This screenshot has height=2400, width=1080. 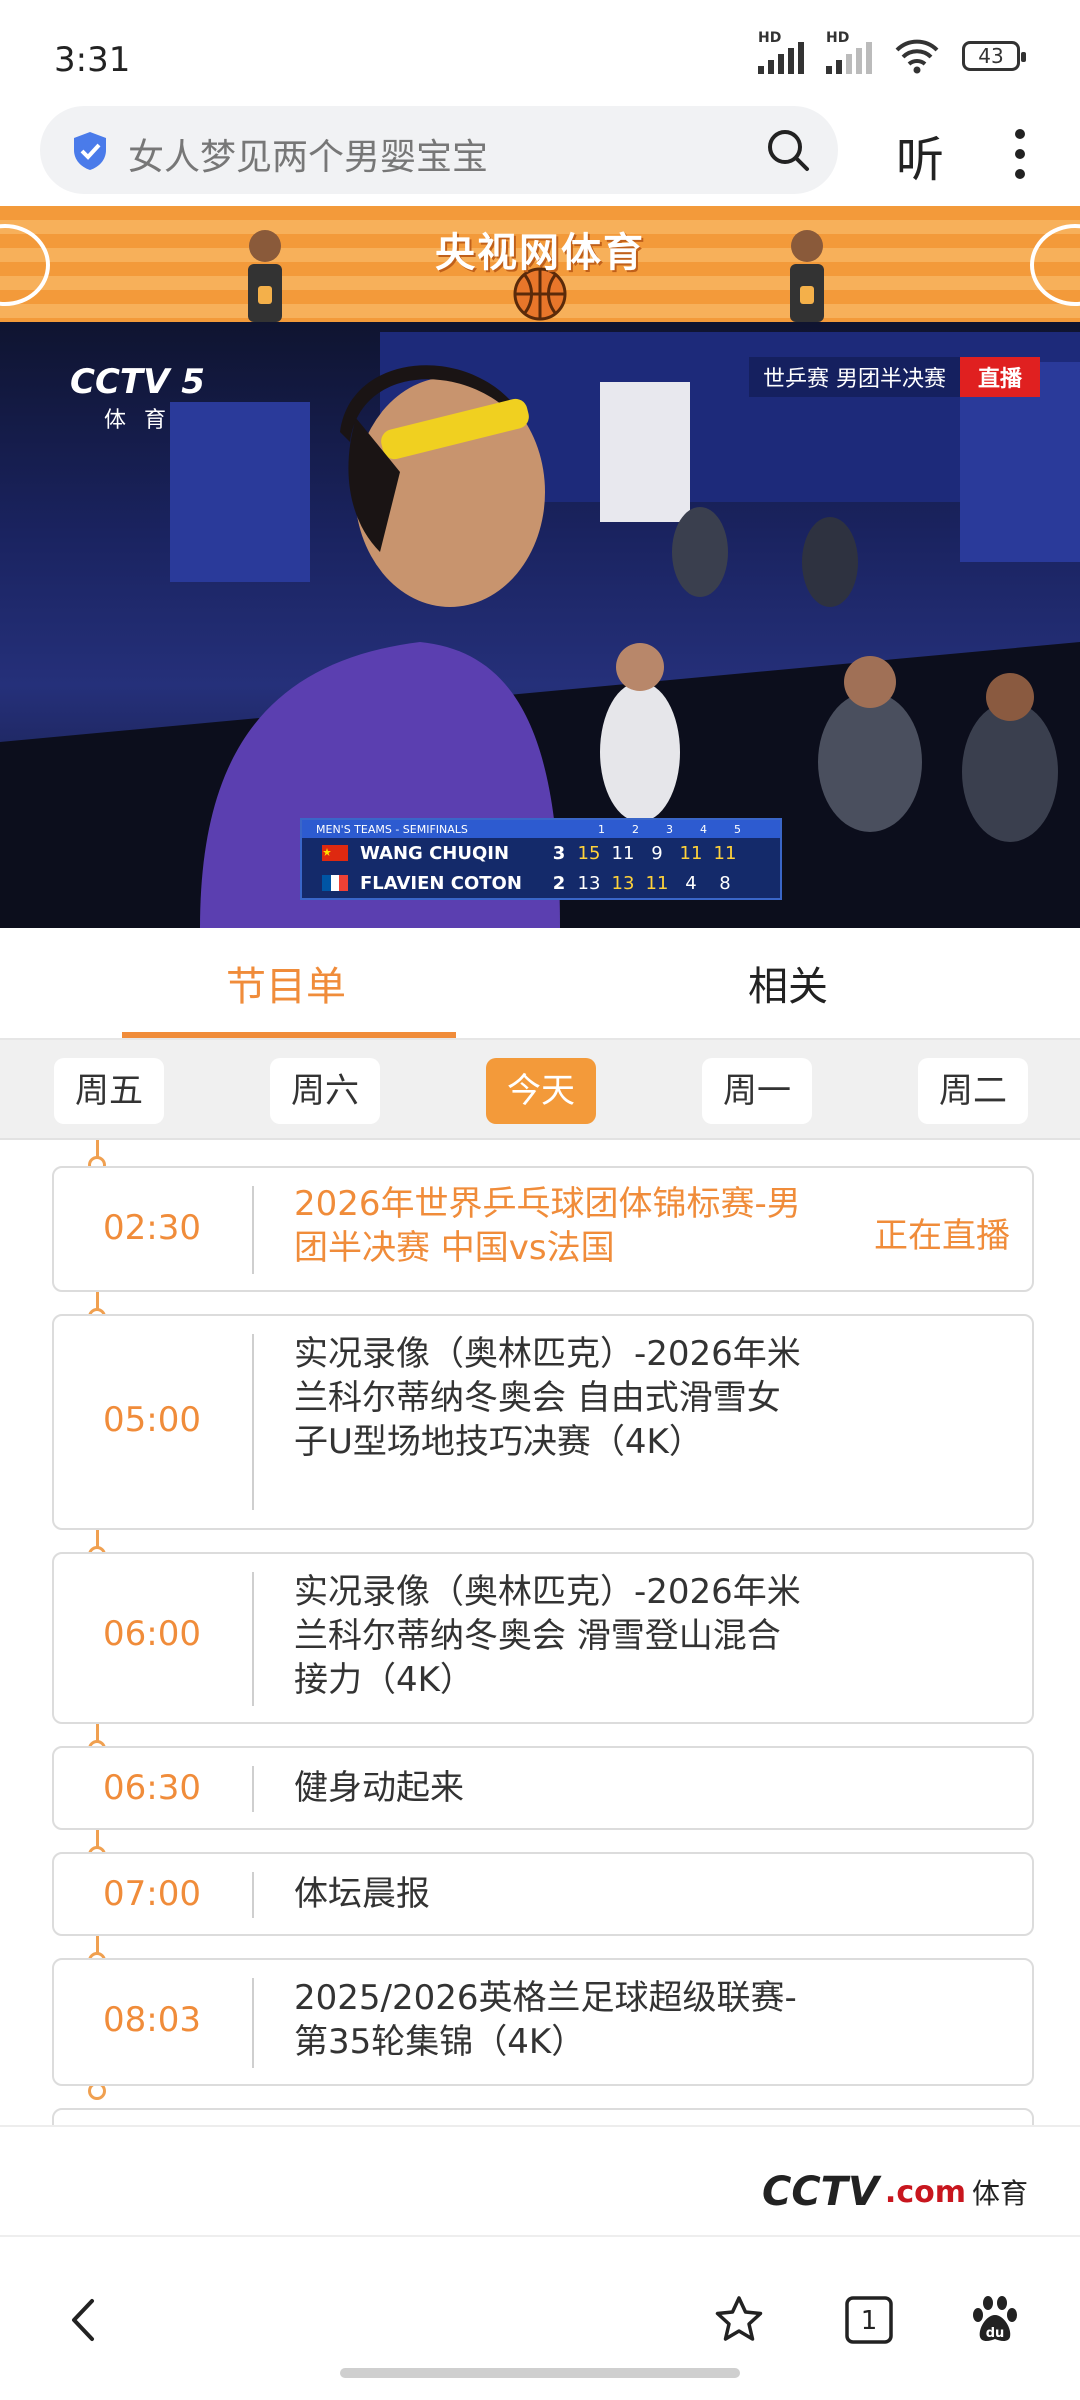 I want to click on search-box: 女人梦见两个男婴宝宝, so click(x=439, y=150).